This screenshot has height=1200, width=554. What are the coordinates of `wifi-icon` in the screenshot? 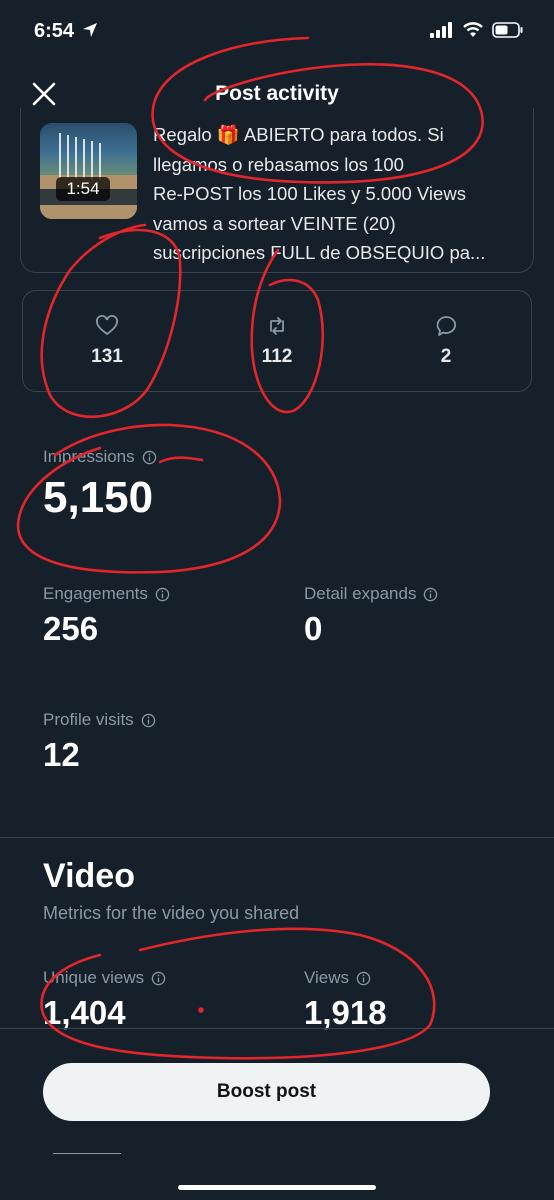 It's located at (473, 29).